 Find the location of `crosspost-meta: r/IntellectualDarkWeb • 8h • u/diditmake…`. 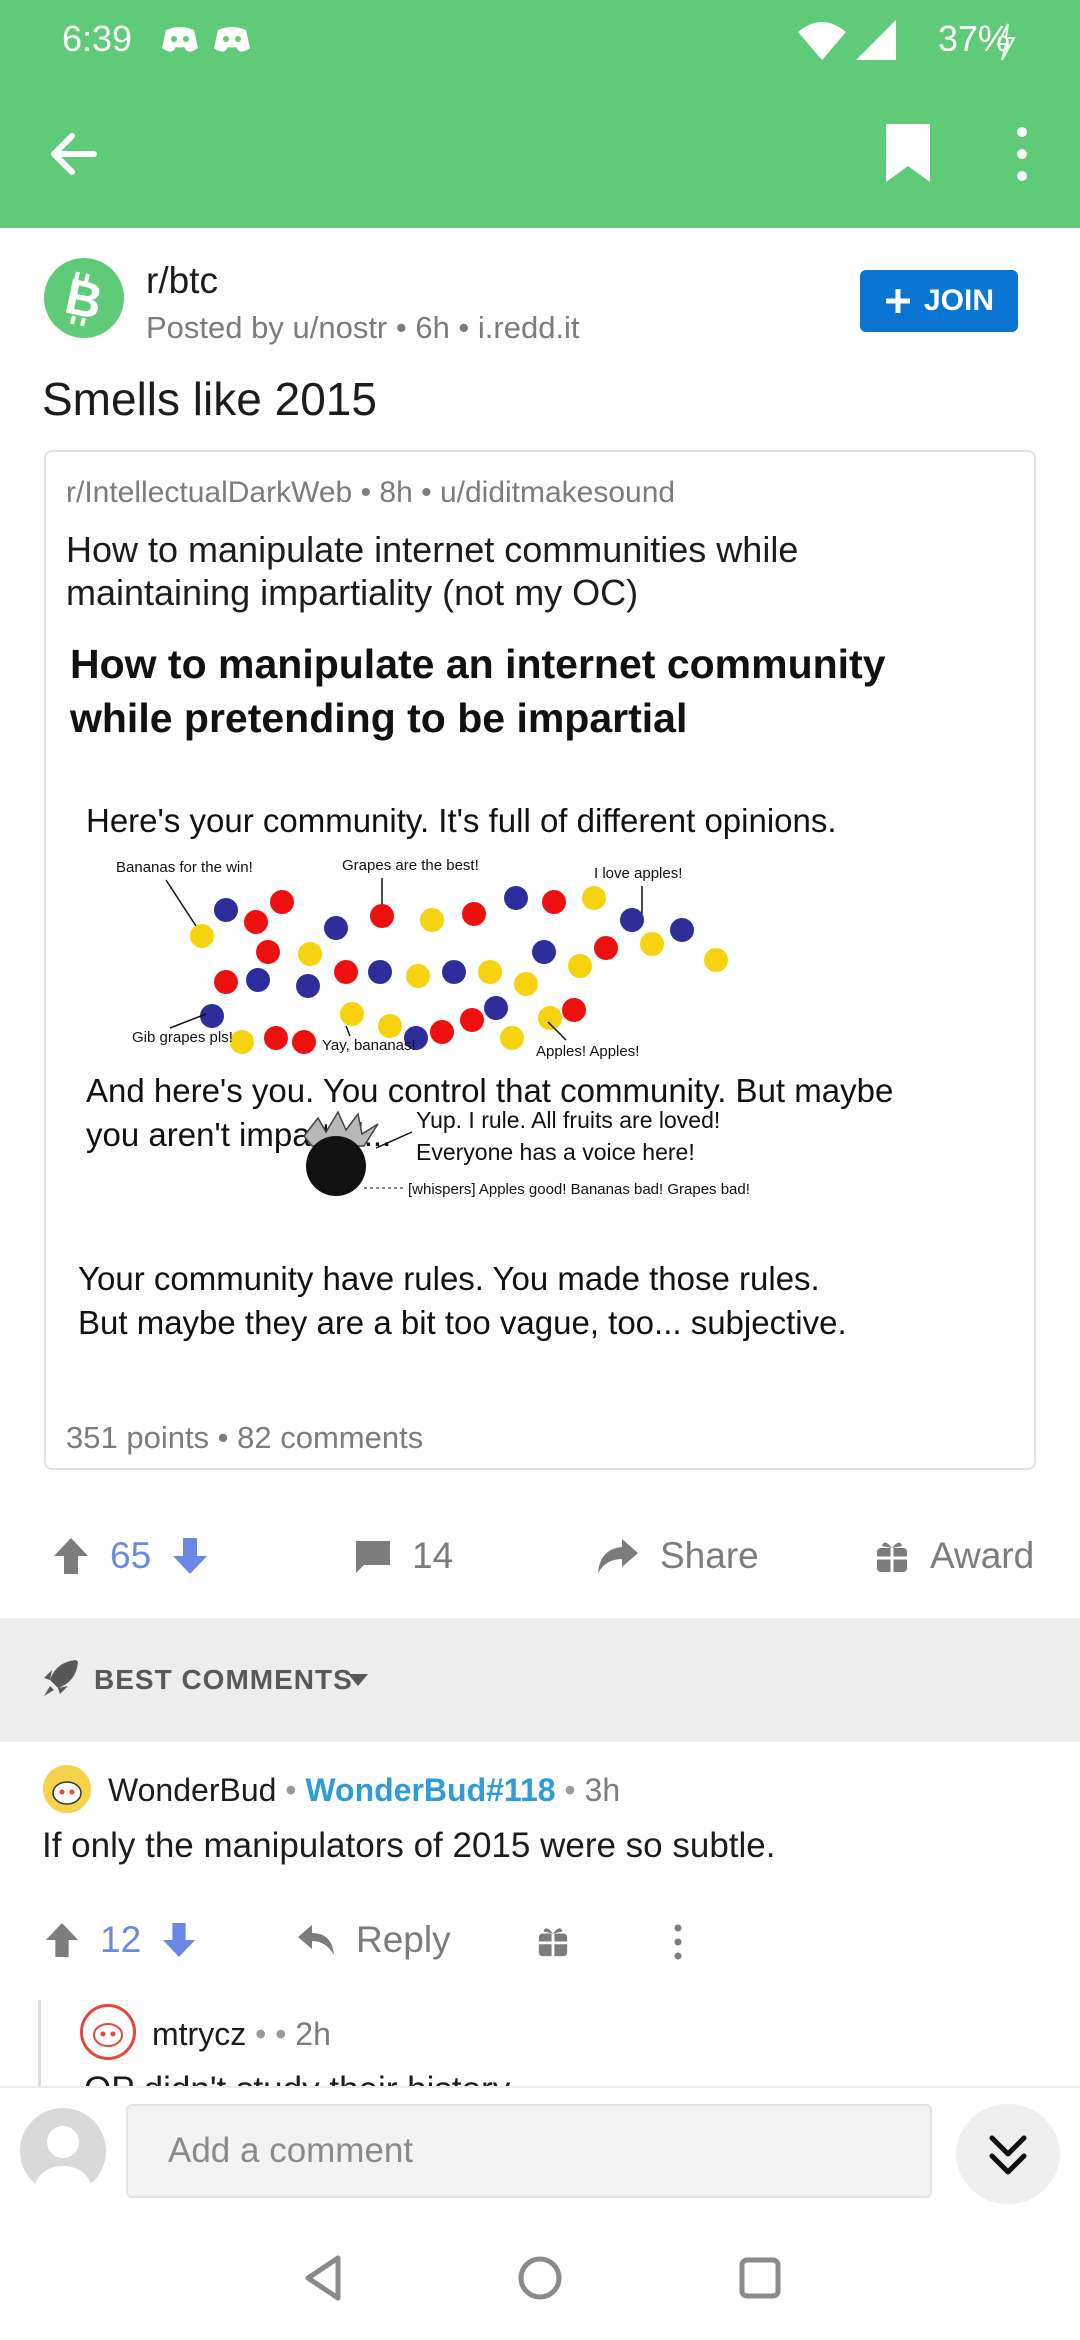

crosspost-meta: r/IntellectualDarkWeb • 8h • u/diditmake… is located at coordinates (370, 493).